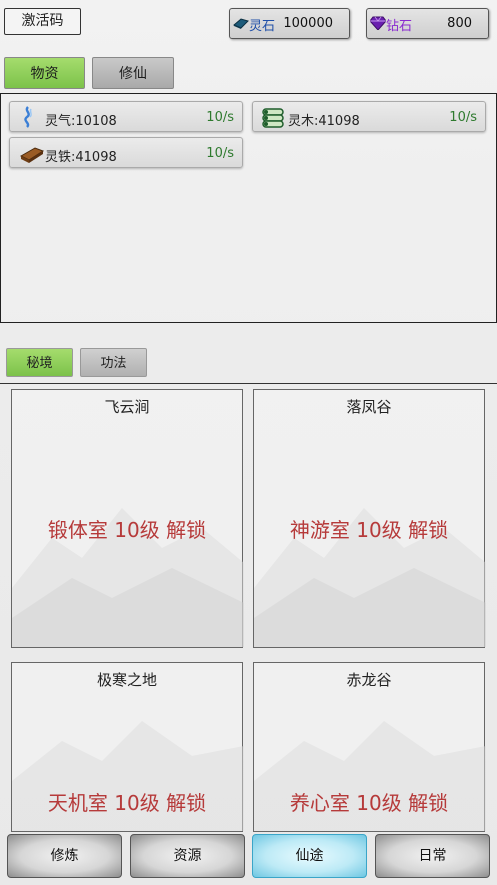  I want to click on spirit-iron-icon, so click(32, 155).